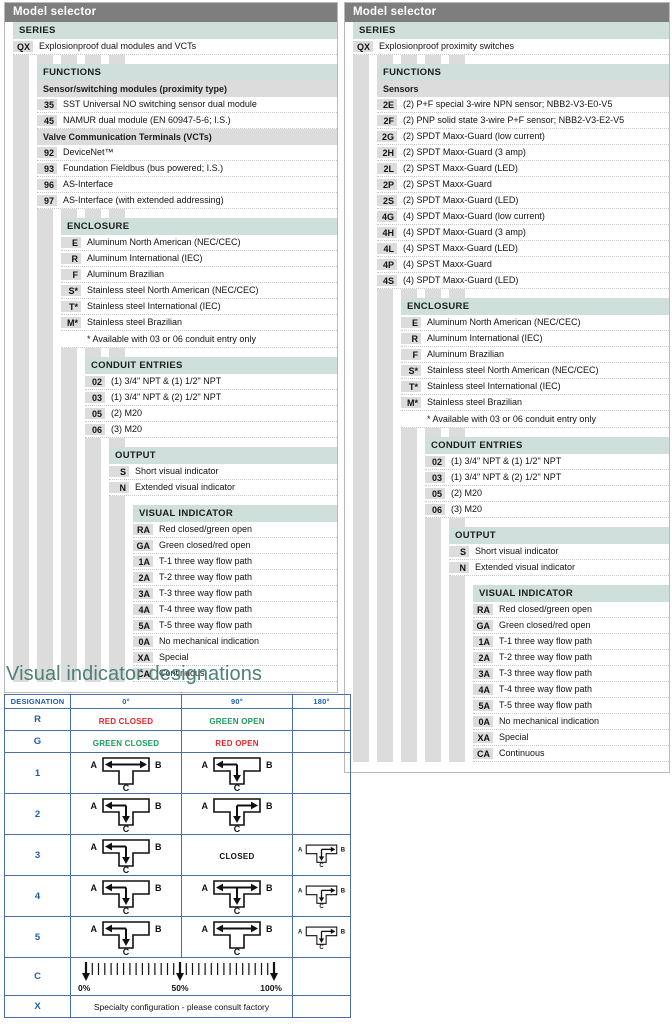 The width and height of the screenshot is (672, 1024). I want to click on option-row: 2L (2) SPST Maxx-Guard (LED), so click(523, 169).